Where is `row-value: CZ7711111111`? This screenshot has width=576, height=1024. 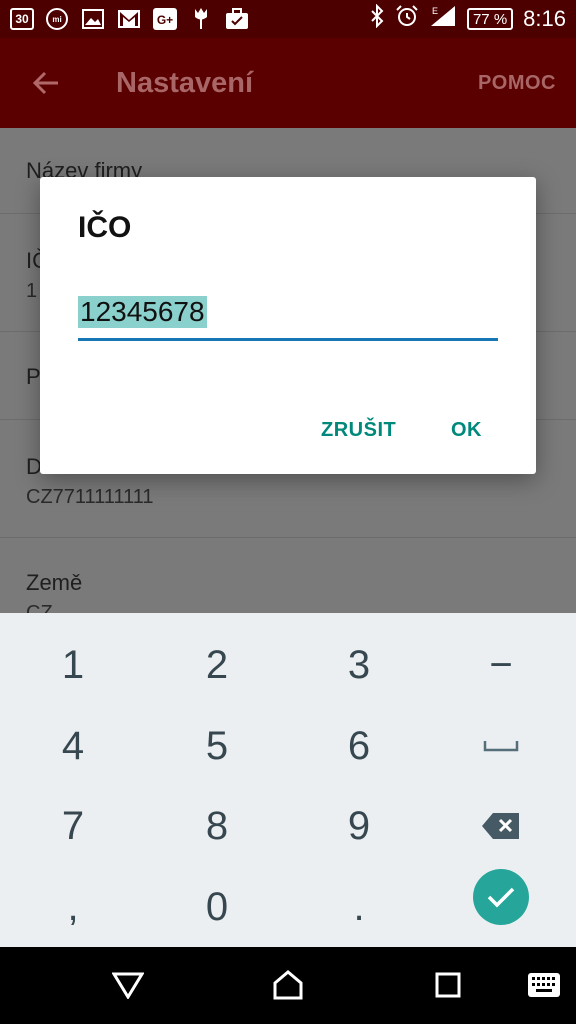 row-value: CZ7711111111 is located at coordinates (90, 497).